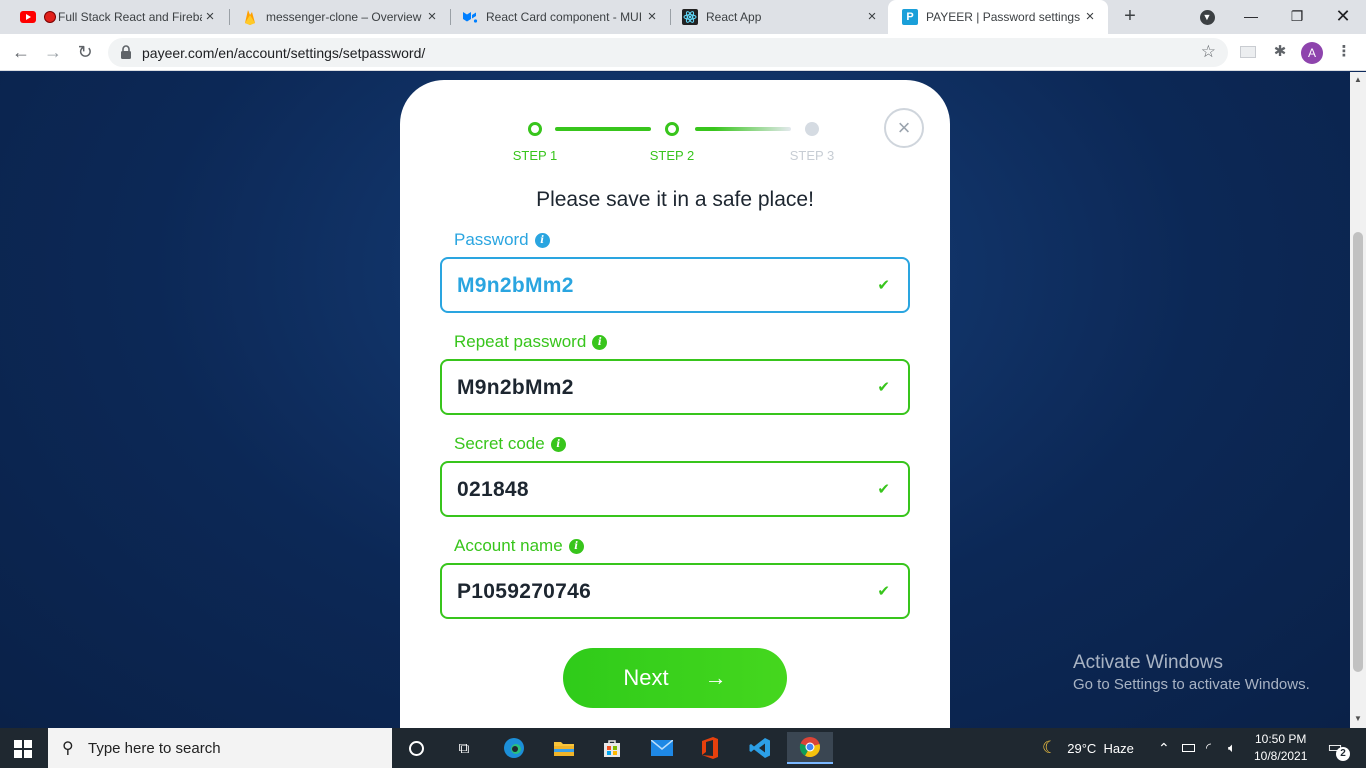 The height and width of the screenshot is (768, 1366). I want to click on field-label-text: Repeat password, so click(520, 341).